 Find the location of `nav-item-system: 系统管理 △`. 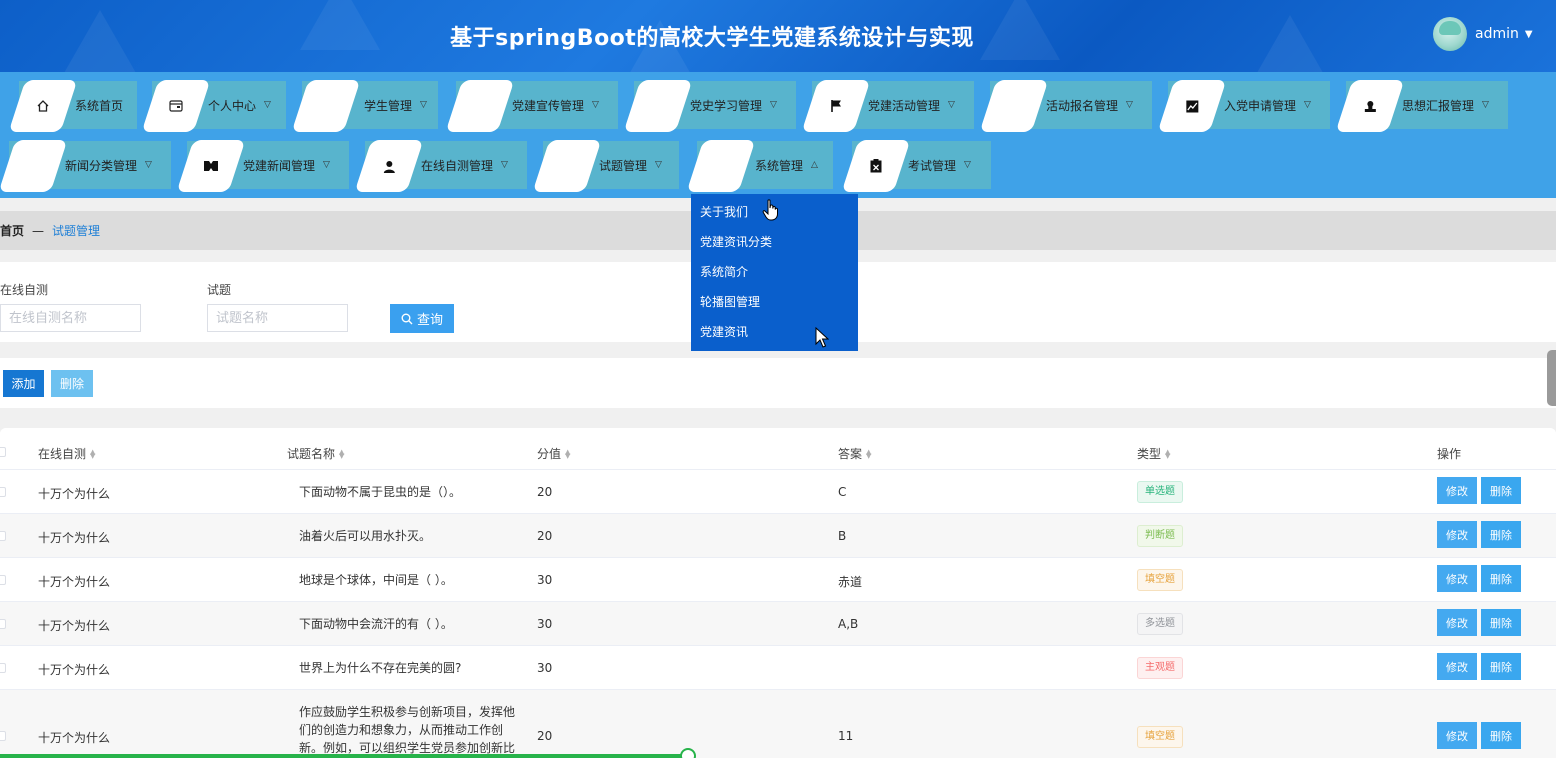

nav-item-system: 系统管理 △ is located at coordinates (759, 166).